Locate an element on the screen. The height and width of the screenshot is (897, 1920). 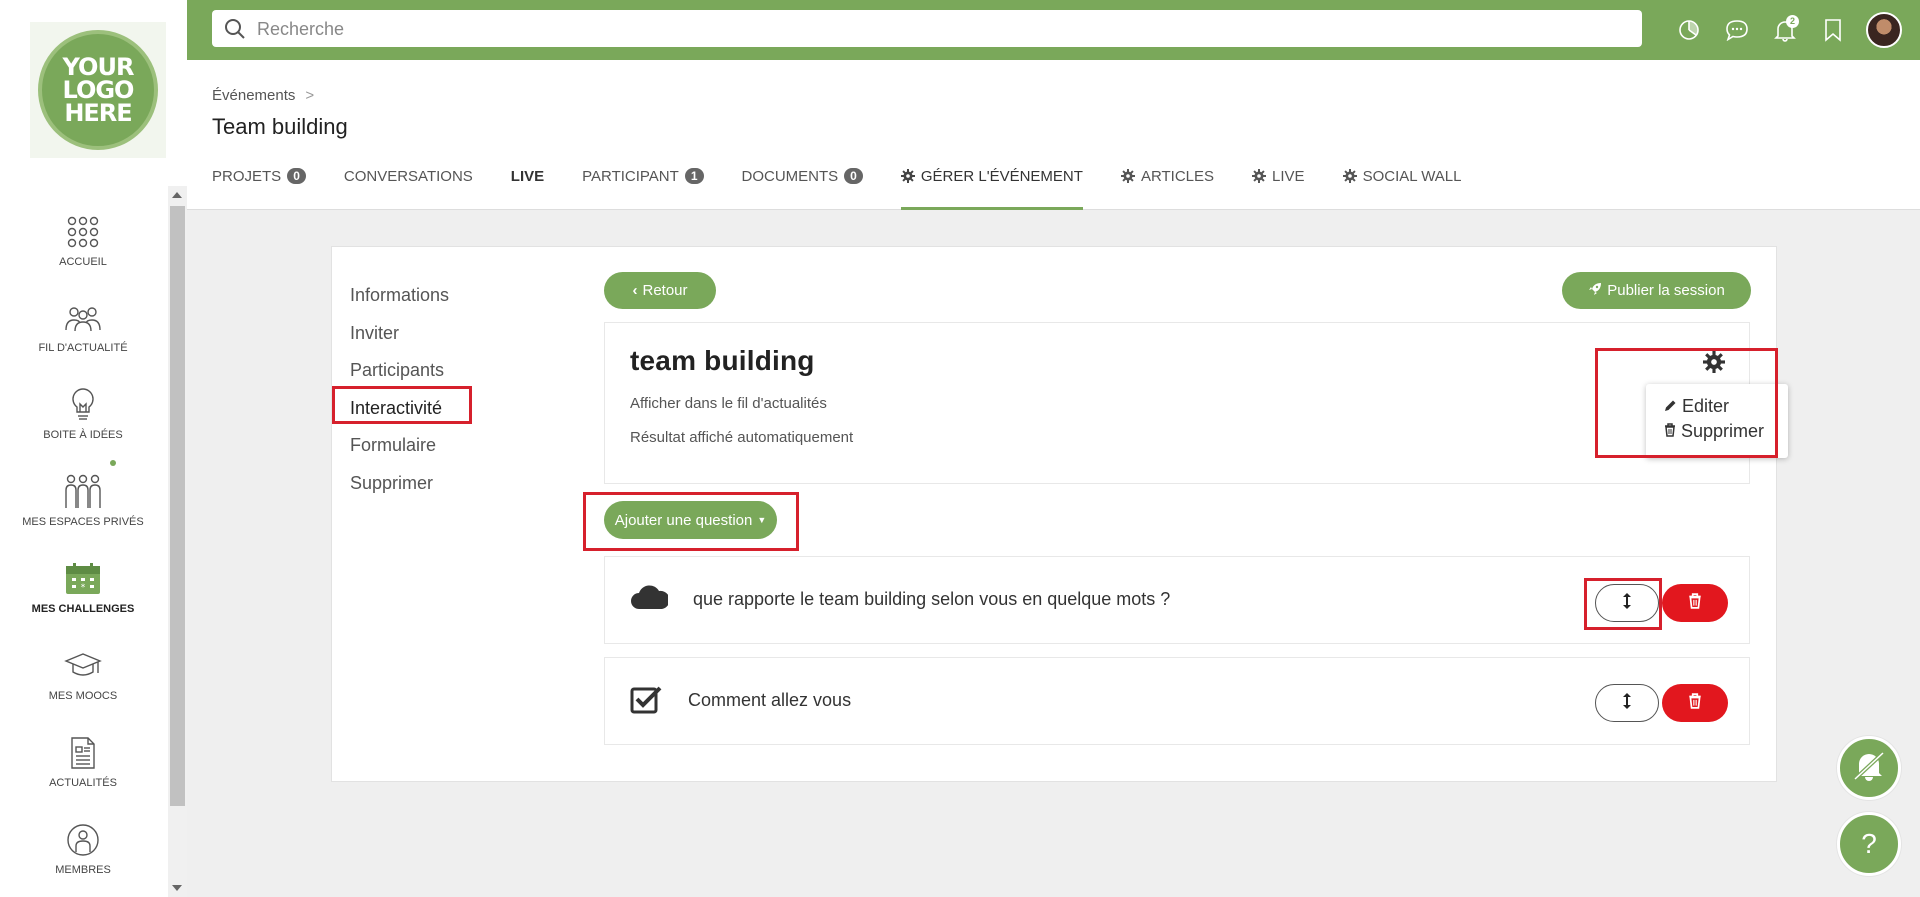
back-button-label: Retour is located at coordinates (665, 290).